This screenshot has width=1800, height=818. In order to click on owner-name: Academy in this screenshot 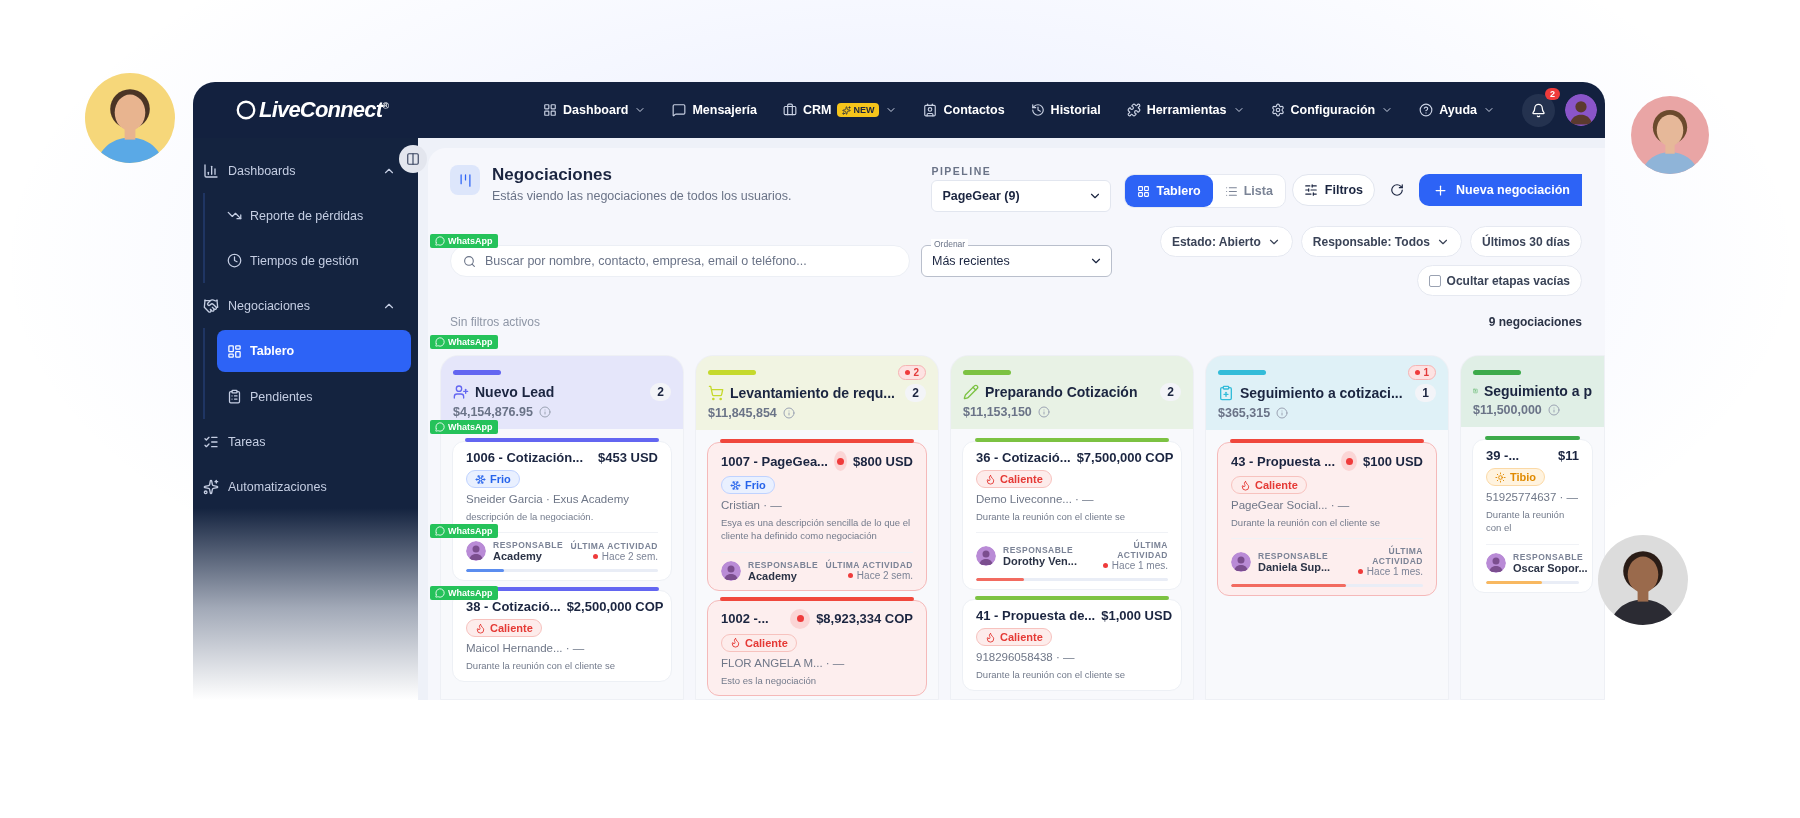, I will do `click(518, 556)`.